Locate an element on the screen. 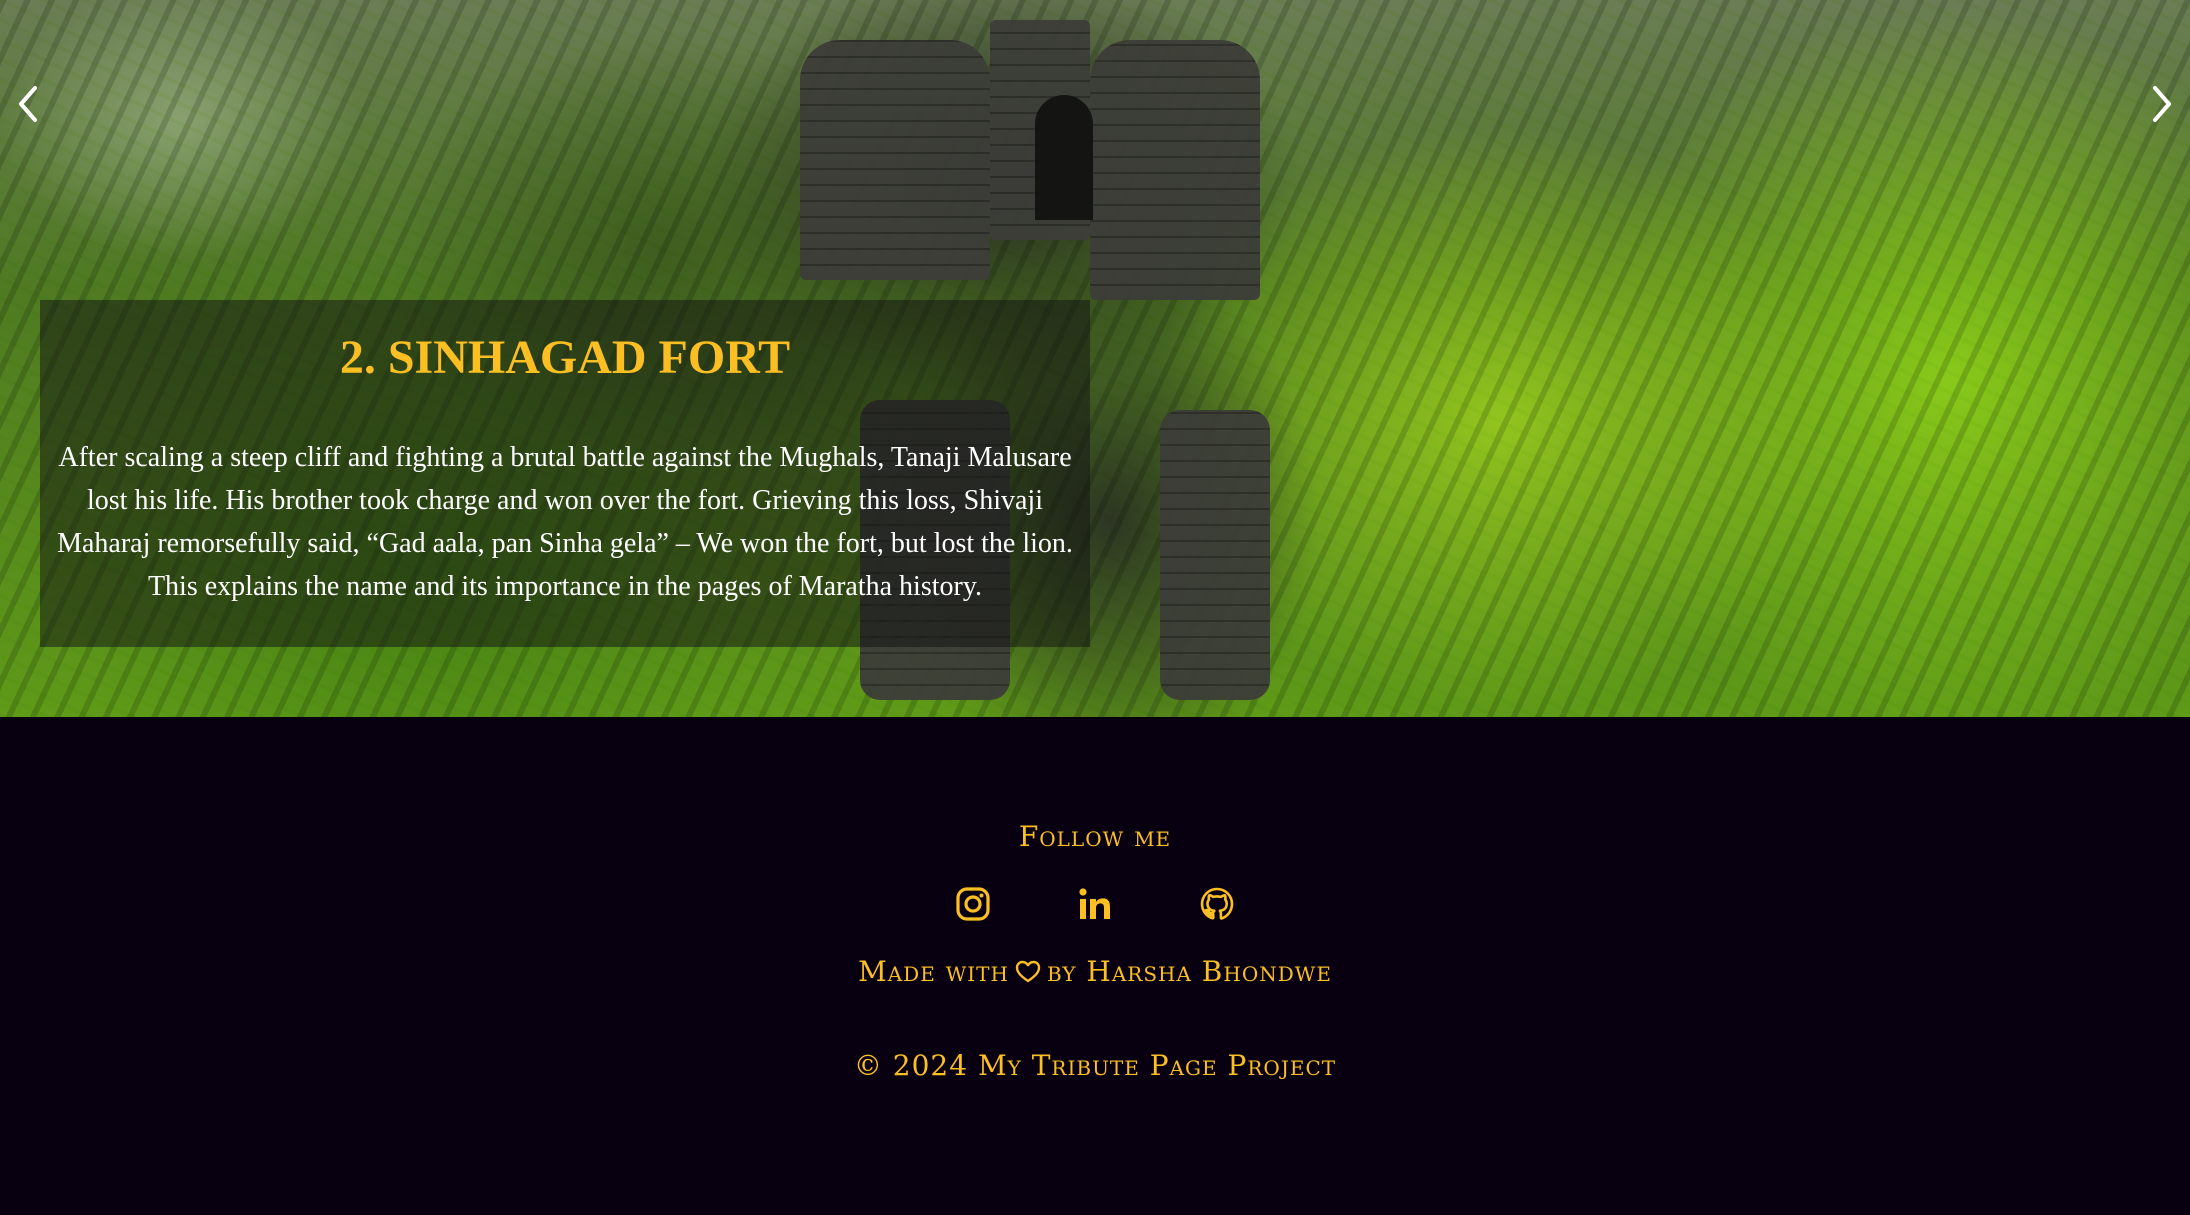  github-icon is located at coordinates (1217, 903).